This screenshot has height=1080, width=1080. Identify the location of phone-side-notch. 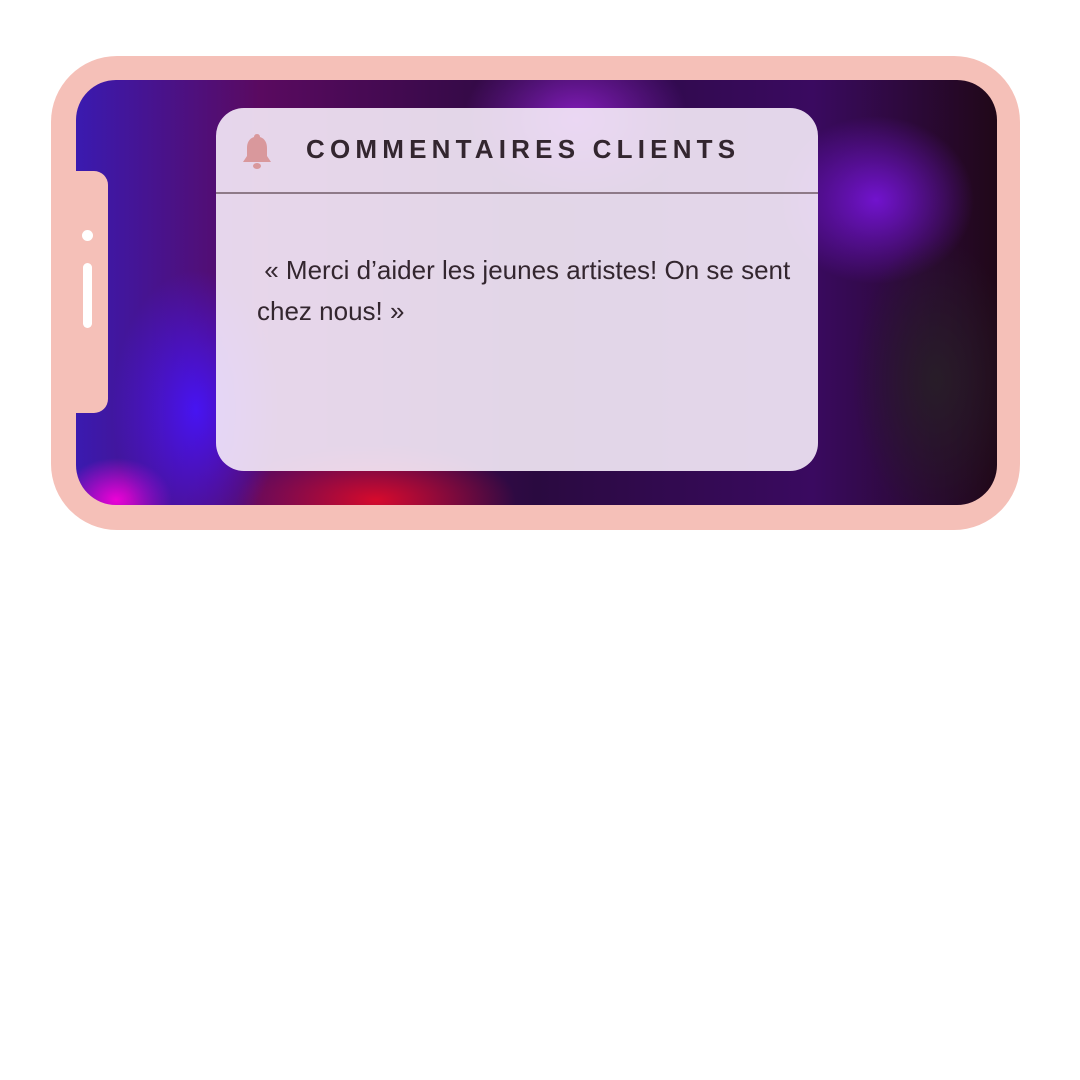
(92, 292).